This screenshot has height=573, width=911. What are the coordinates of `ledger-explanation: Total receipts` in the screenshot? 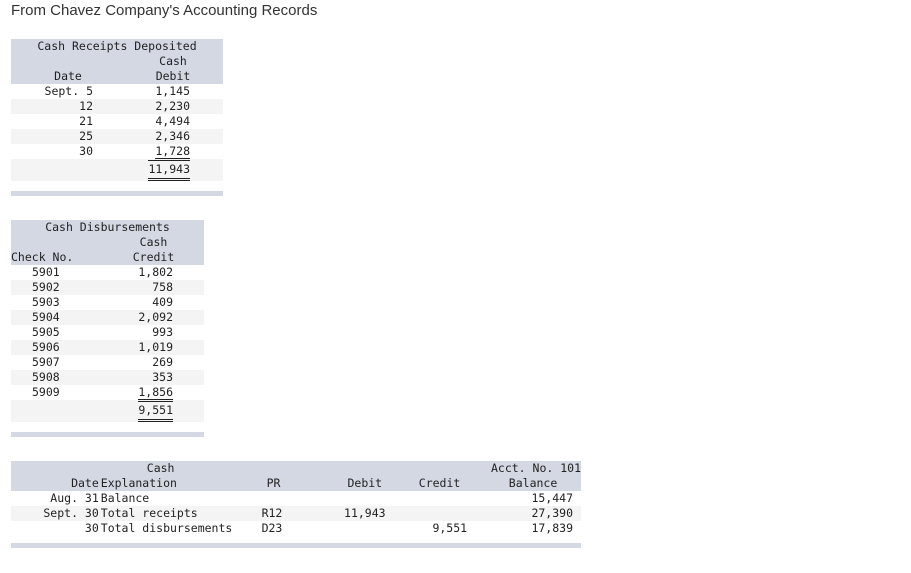 It's located at (175, 513).